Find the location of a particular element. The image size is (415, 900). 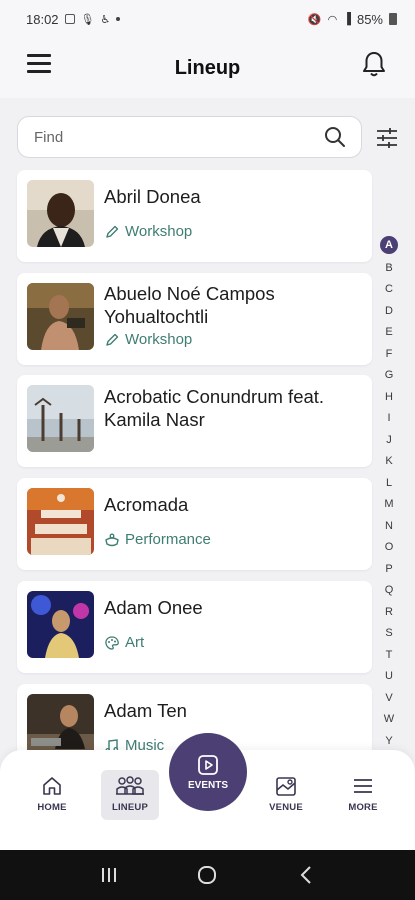

alphabet-letter-u: U is located at coordinates (389, 677).